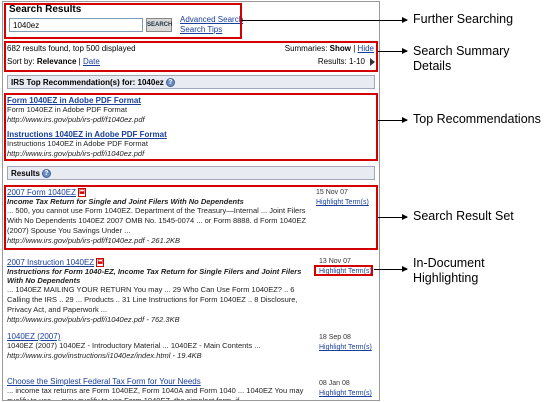 The height and width of the screenshot is (402, 550). Describe the element at coordinates (87, 82) in the screenshot. I see `top-recommendations-title: IRS Top Recommendation(s) for: 1040ez` at that location.